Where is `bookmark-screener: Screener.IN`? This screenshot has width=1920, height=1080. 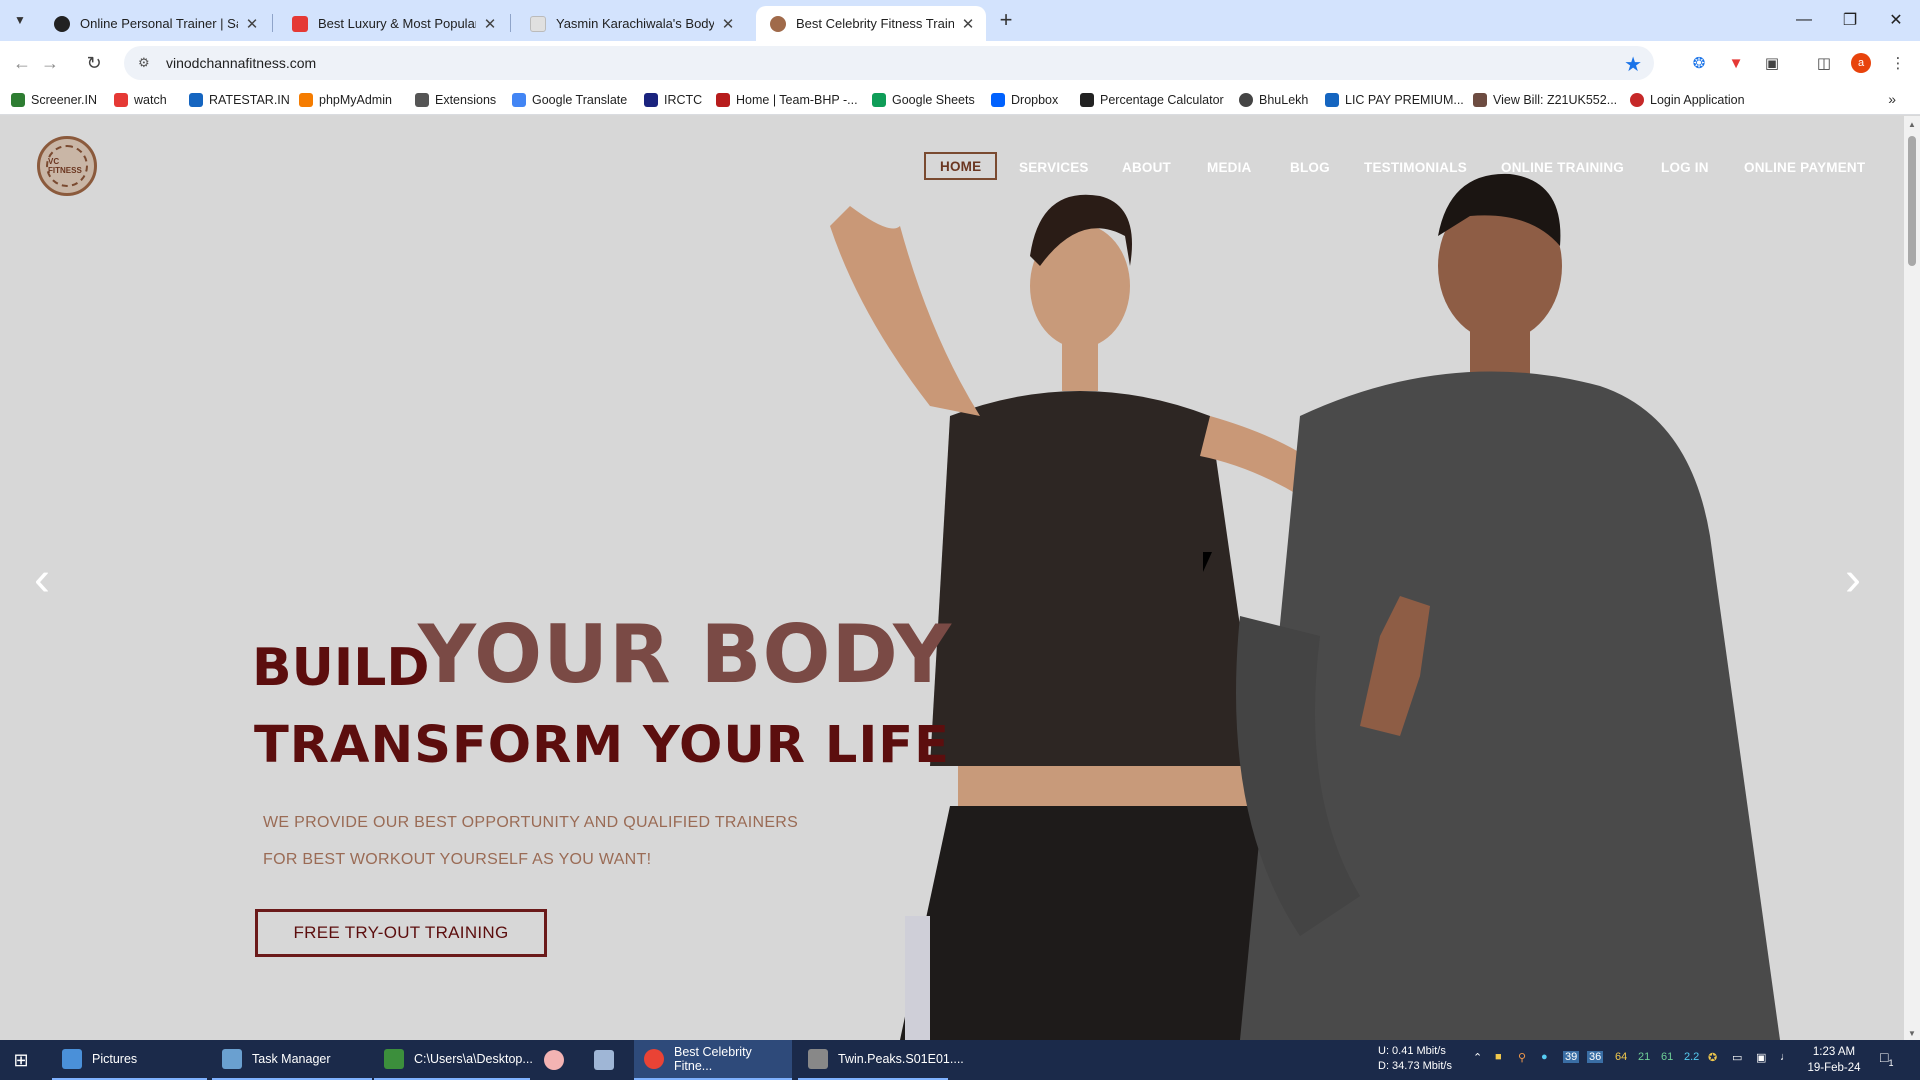 bookmark-screener: Screener.IN is located at coordinates (54, 100).